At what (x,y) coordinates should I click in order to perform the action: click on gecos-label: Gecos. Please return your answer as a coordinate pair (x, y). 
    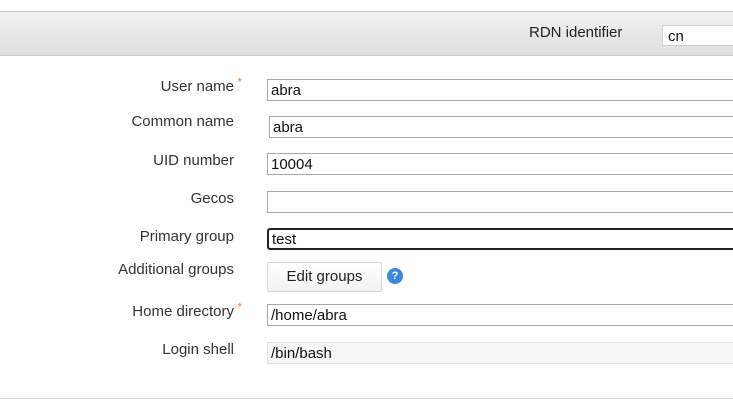
    Looking at the image, I should click on (212, 198).